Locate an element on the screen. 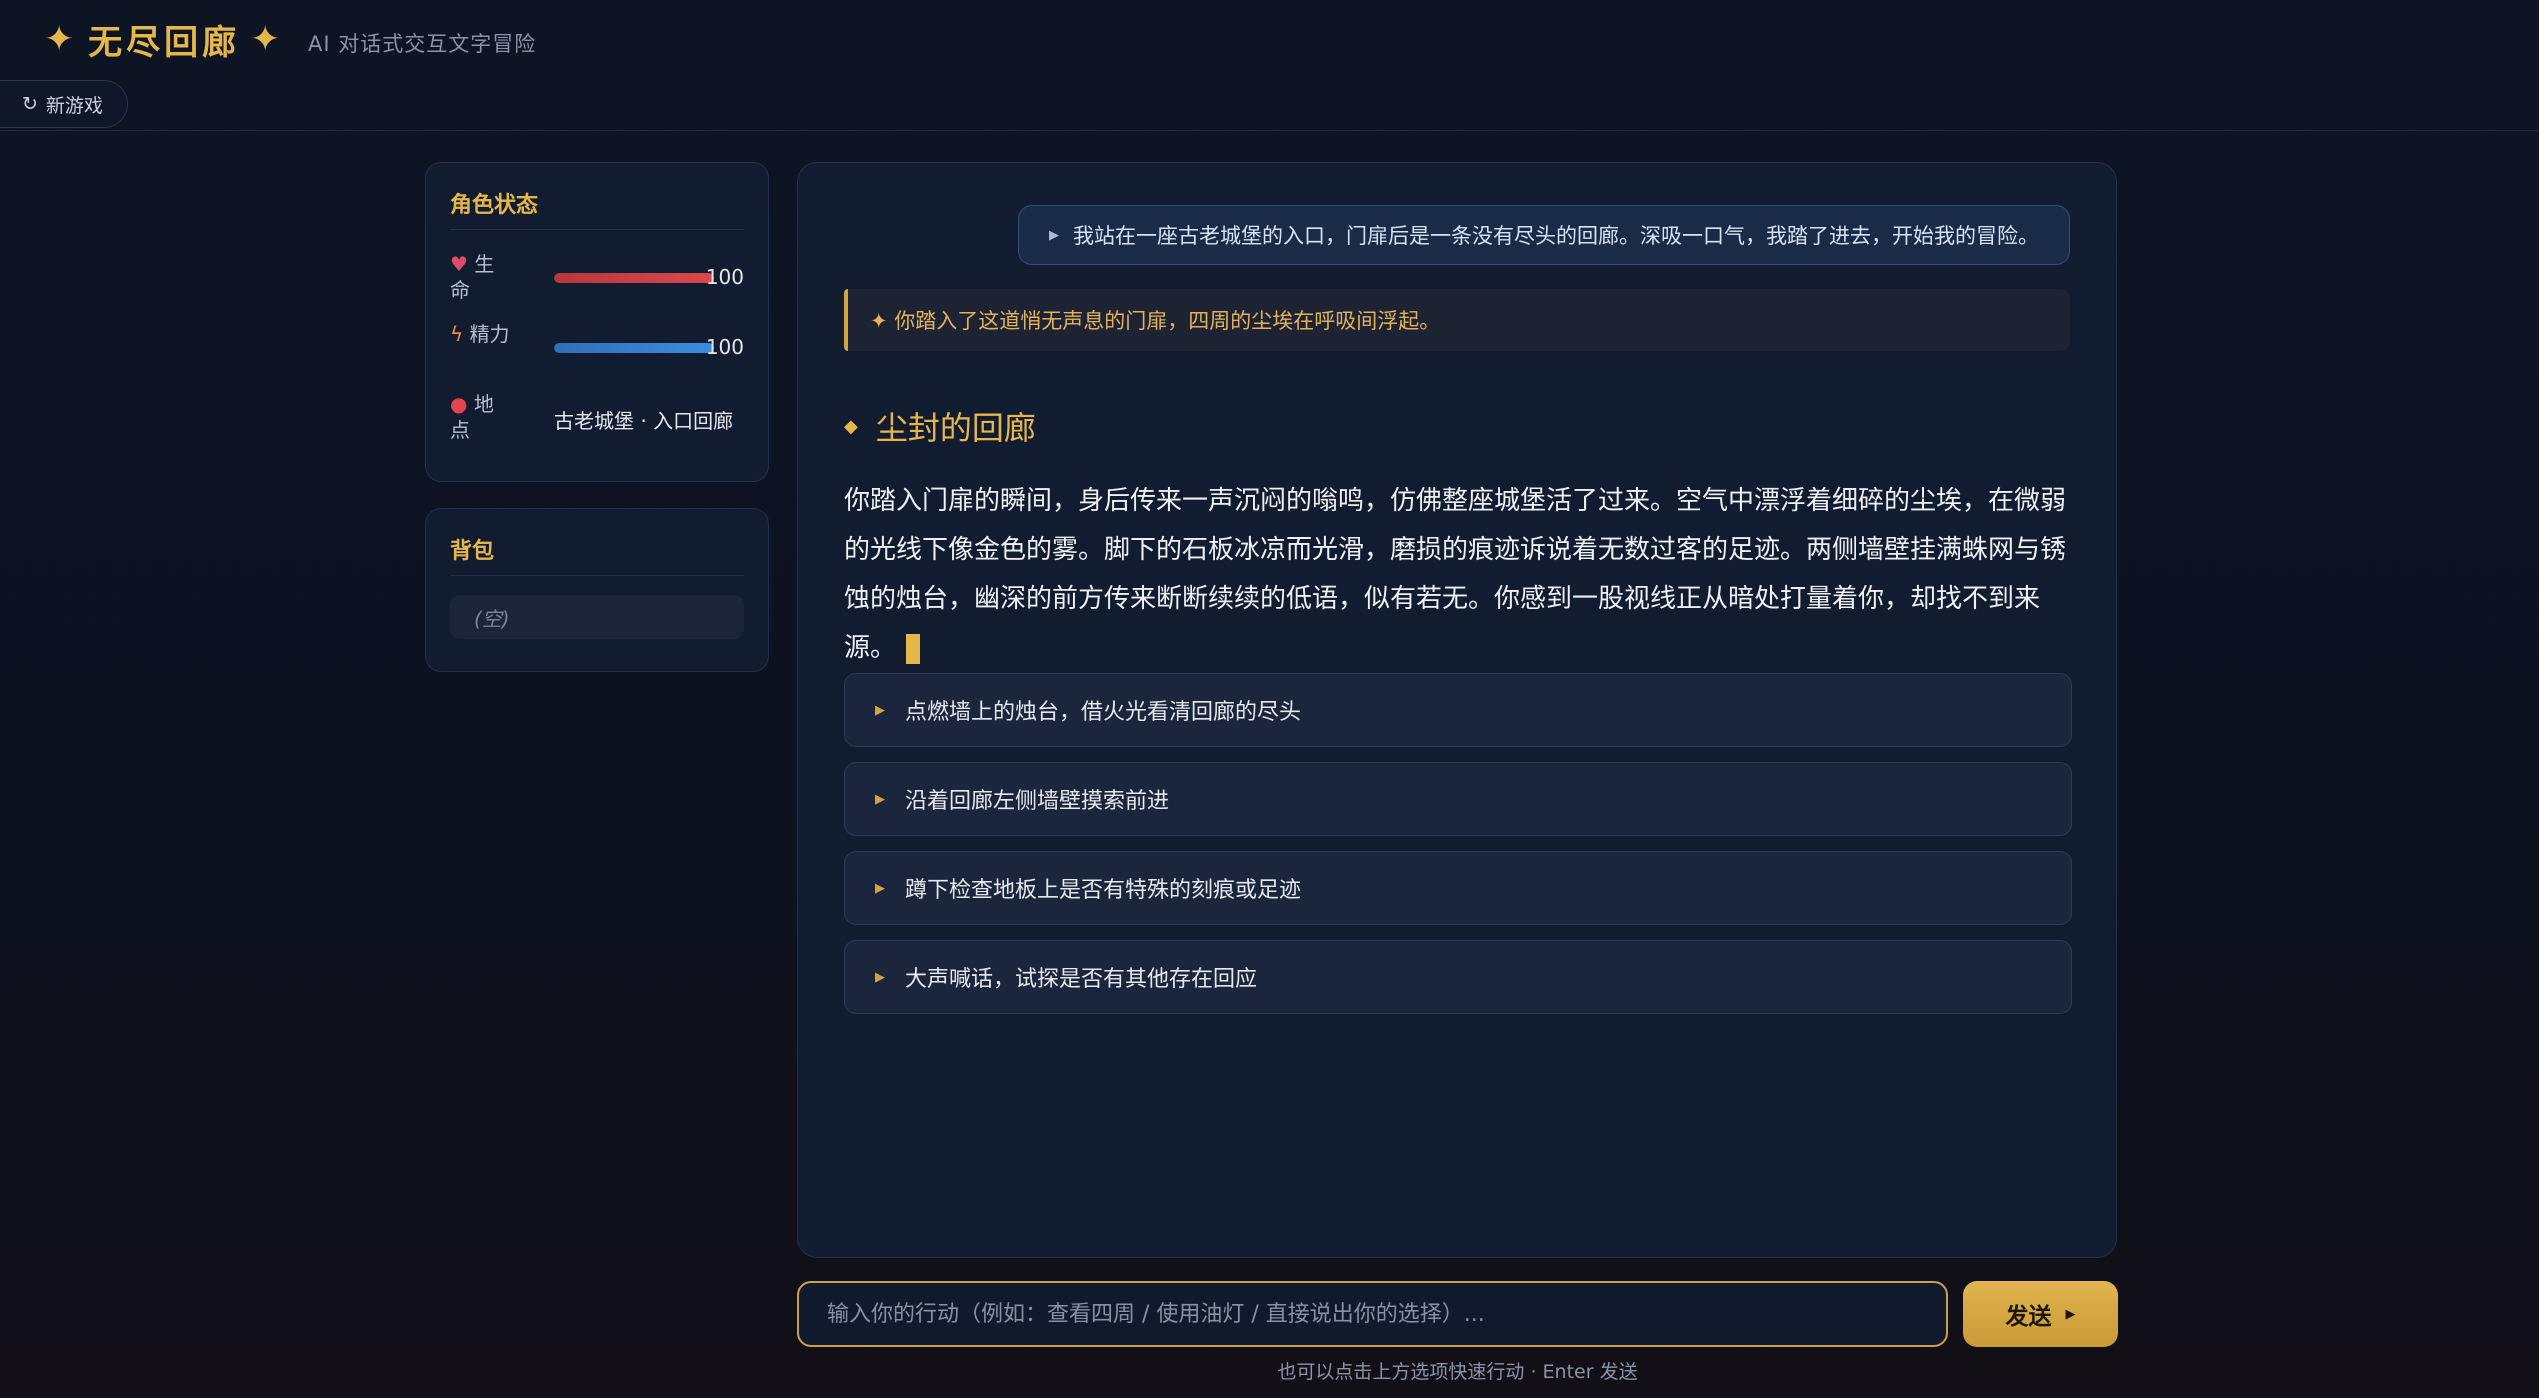 This screenshot has height=1398, width=2539. choice-option: ▶ 点燃墙上的烛台，借火光看清回廊的尽头 is located at coordinates (1458, 710).